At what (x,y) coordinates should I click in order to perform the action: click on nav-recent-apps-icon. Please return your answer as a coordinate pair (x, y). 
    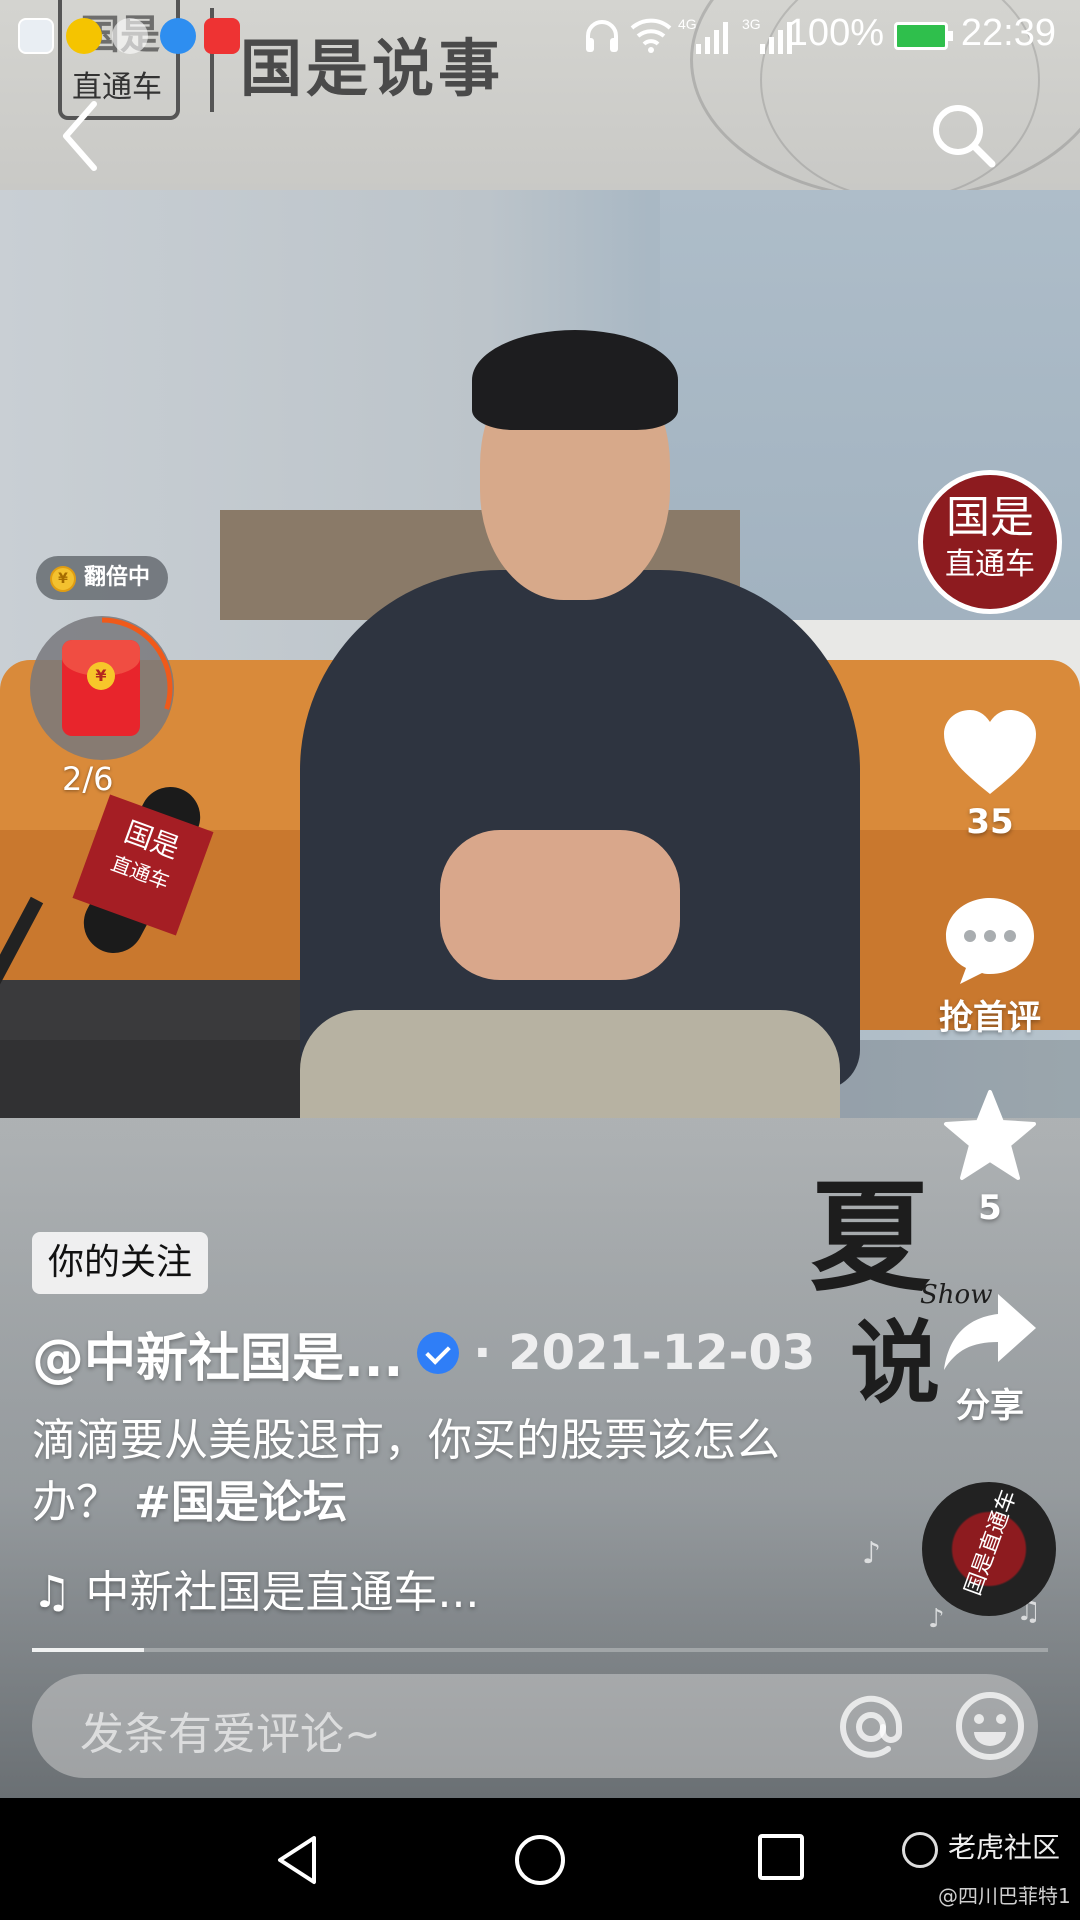
    Looking at the image, I should click on (781, 1857).